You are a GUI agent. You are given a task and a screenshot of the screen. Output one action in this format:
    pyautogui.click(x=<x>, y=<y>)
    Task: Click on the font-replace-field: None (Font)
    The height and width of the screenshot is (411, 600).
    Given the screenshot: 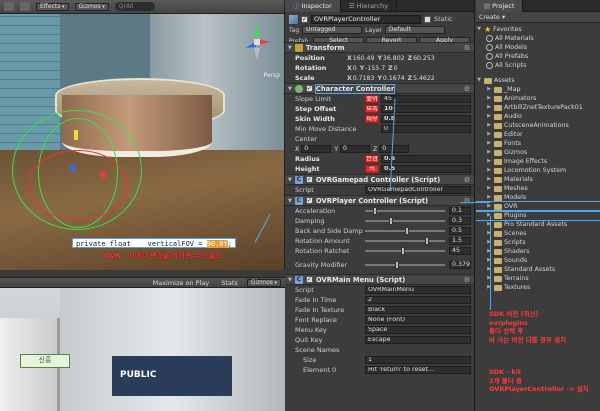 What is the action you would take?
    pyautogui.click(x=418, y=320)
    